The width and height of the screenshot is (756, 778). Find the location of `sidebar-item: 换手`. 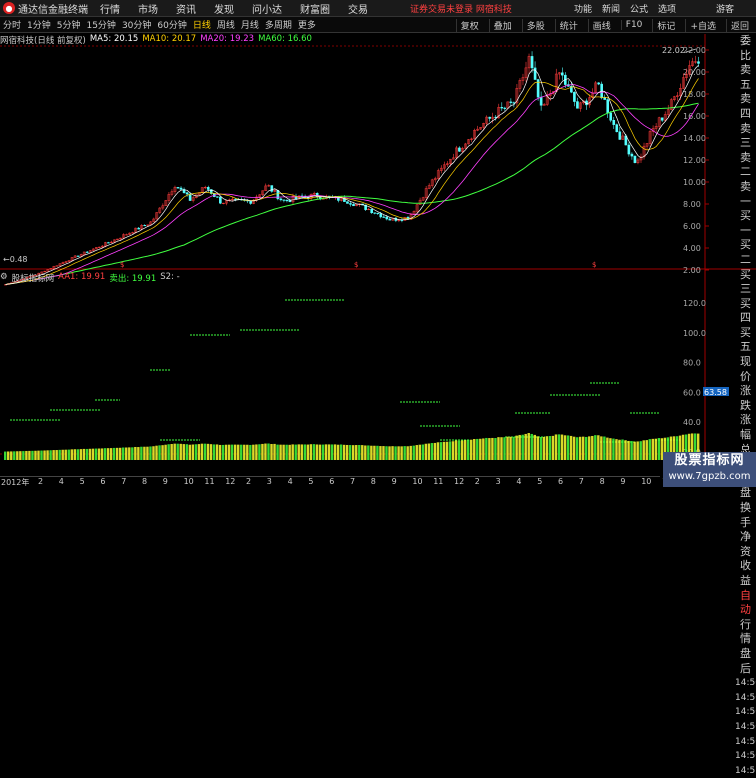

sidebar-item: 换手 is located at coordinates (745, 515).